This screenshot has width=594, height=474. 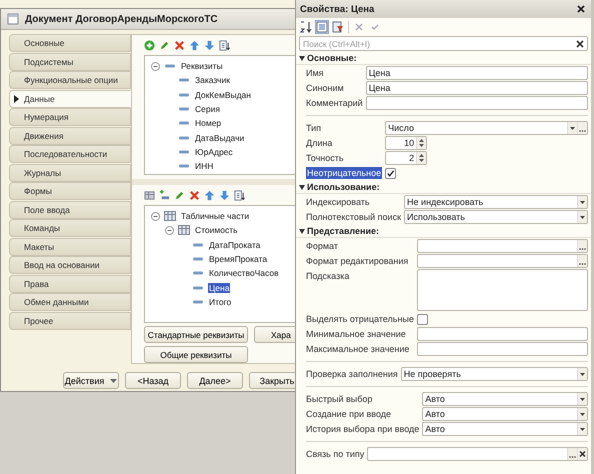 What do you see at coordinates (406, 158) in the screenshot?
I see `number-field: 2` at bounding box center [406, 158].